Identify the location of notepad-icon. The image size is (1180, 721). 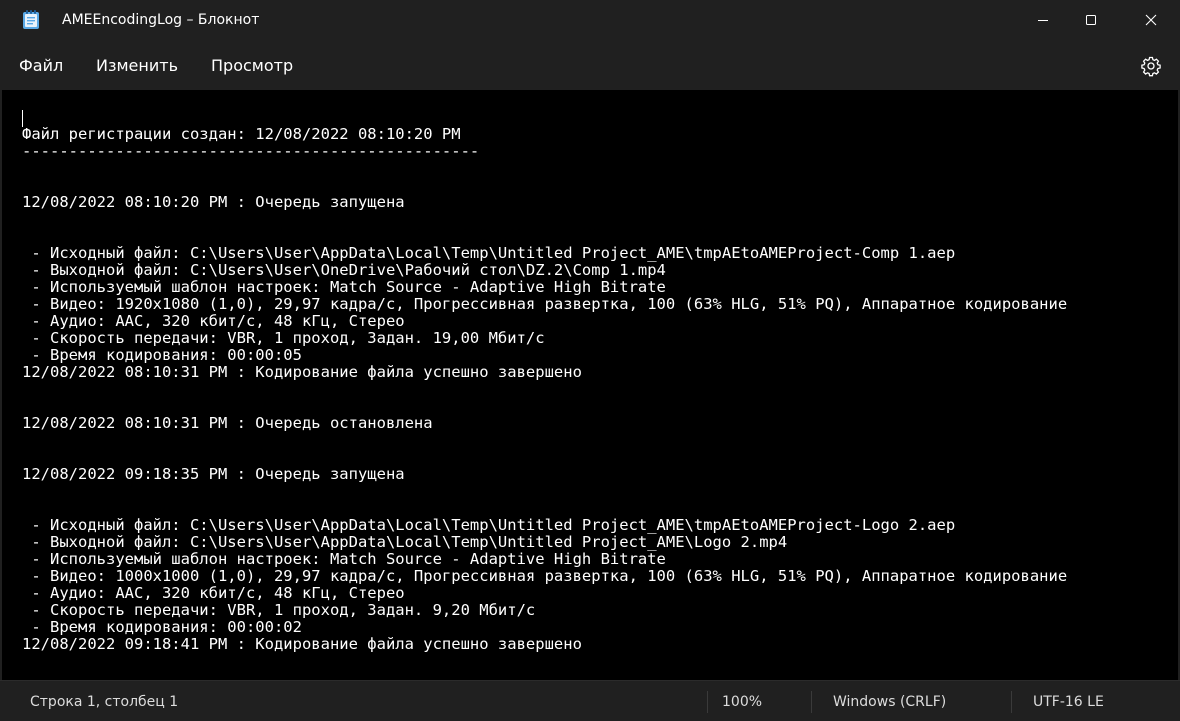
(31, 20).